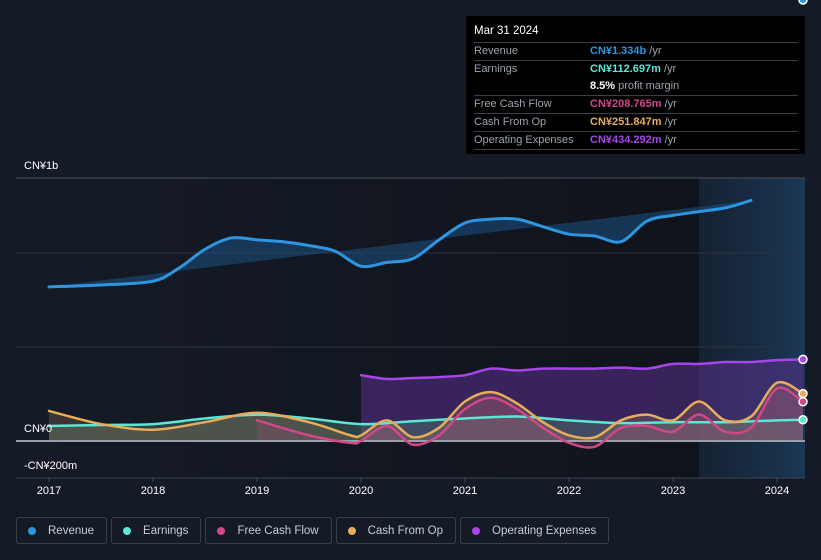 This screenshot has width=821, height=560. Describe the element at coordinates (361, 491) in the screenshot. I see `x-tick-label: 2020` at that location.